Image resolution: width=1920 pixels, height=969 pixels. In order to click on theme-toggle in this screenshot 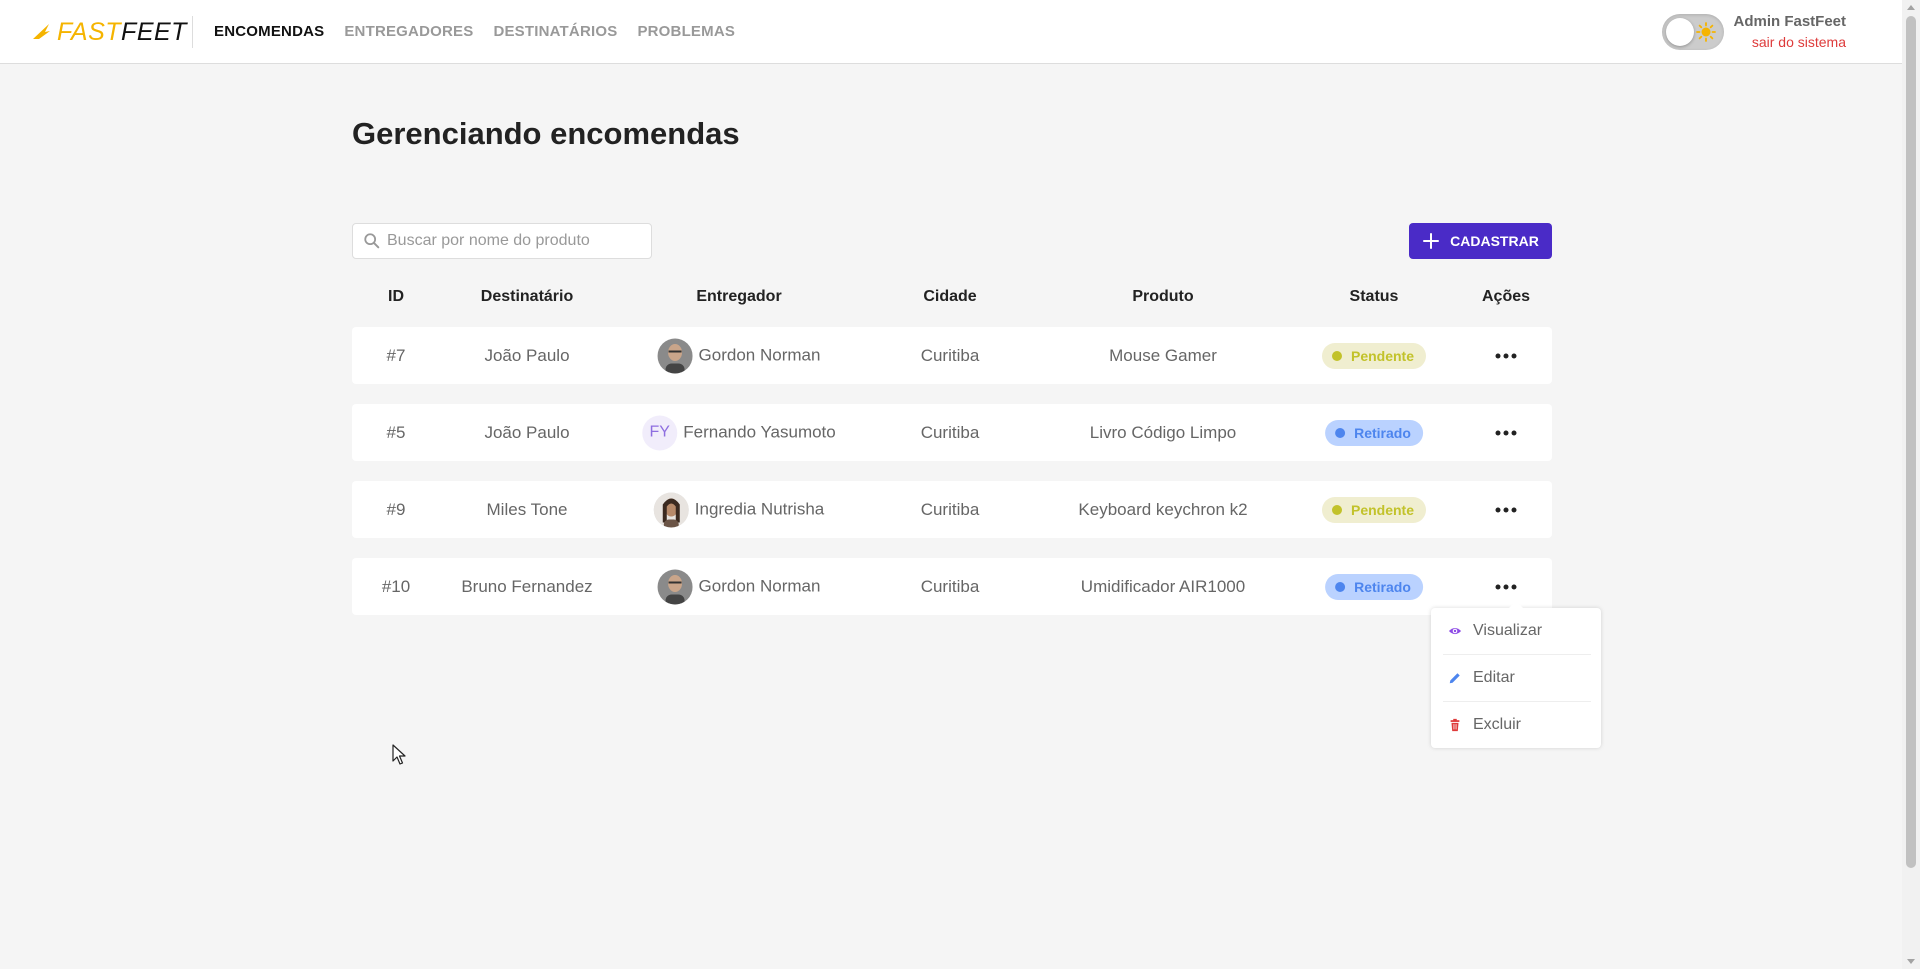, I will do `click(1693, 32)`.